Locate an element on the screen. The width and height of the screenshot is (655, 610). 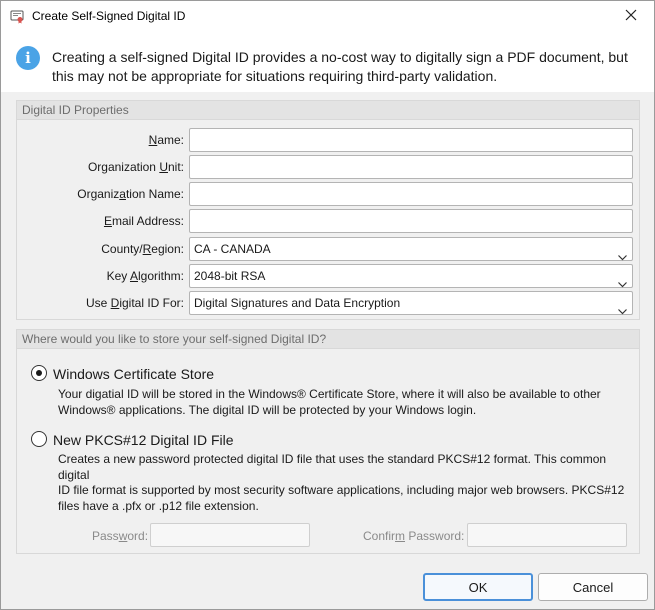
key-algorithm-select: 2048-bit RSA is located at coordinates (411, 276).